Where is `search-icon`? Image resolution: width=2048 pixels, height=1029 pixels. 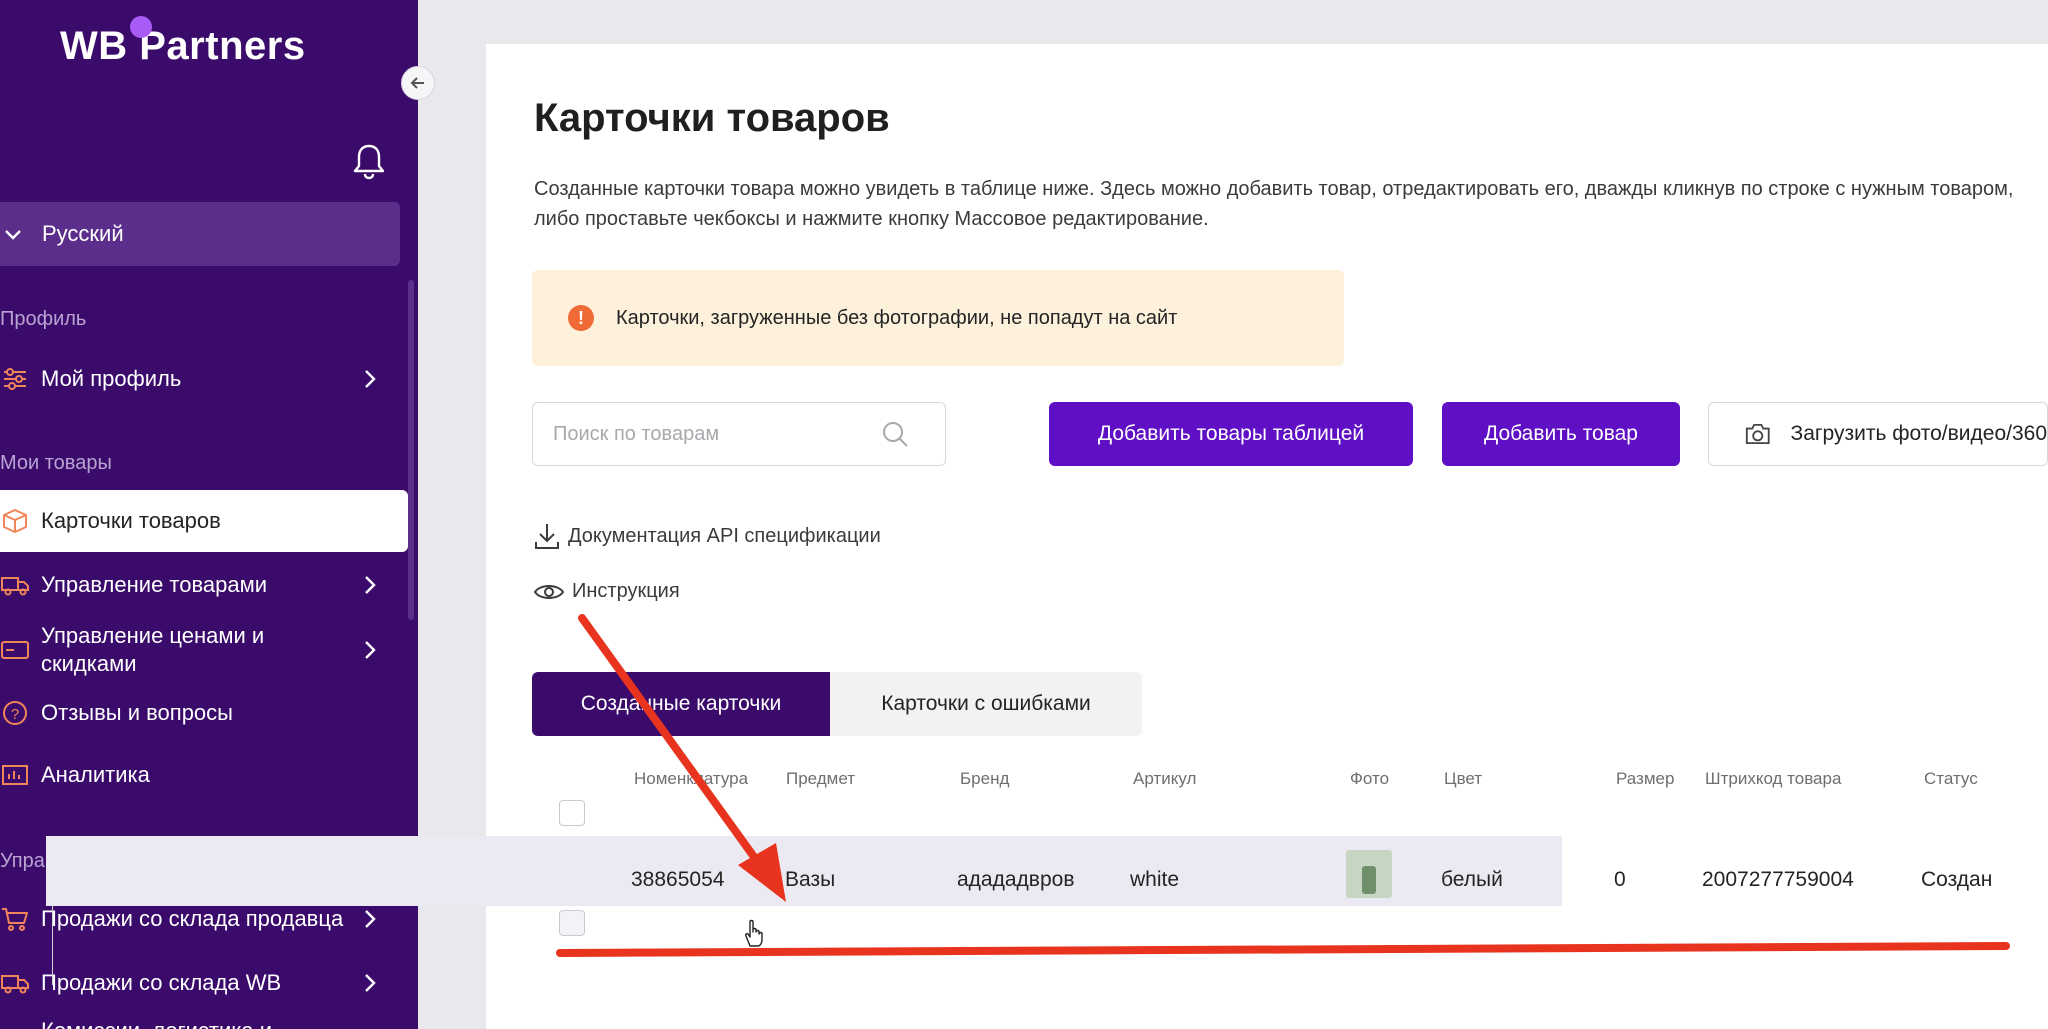
search-icon is located at coordinates (895, 434).